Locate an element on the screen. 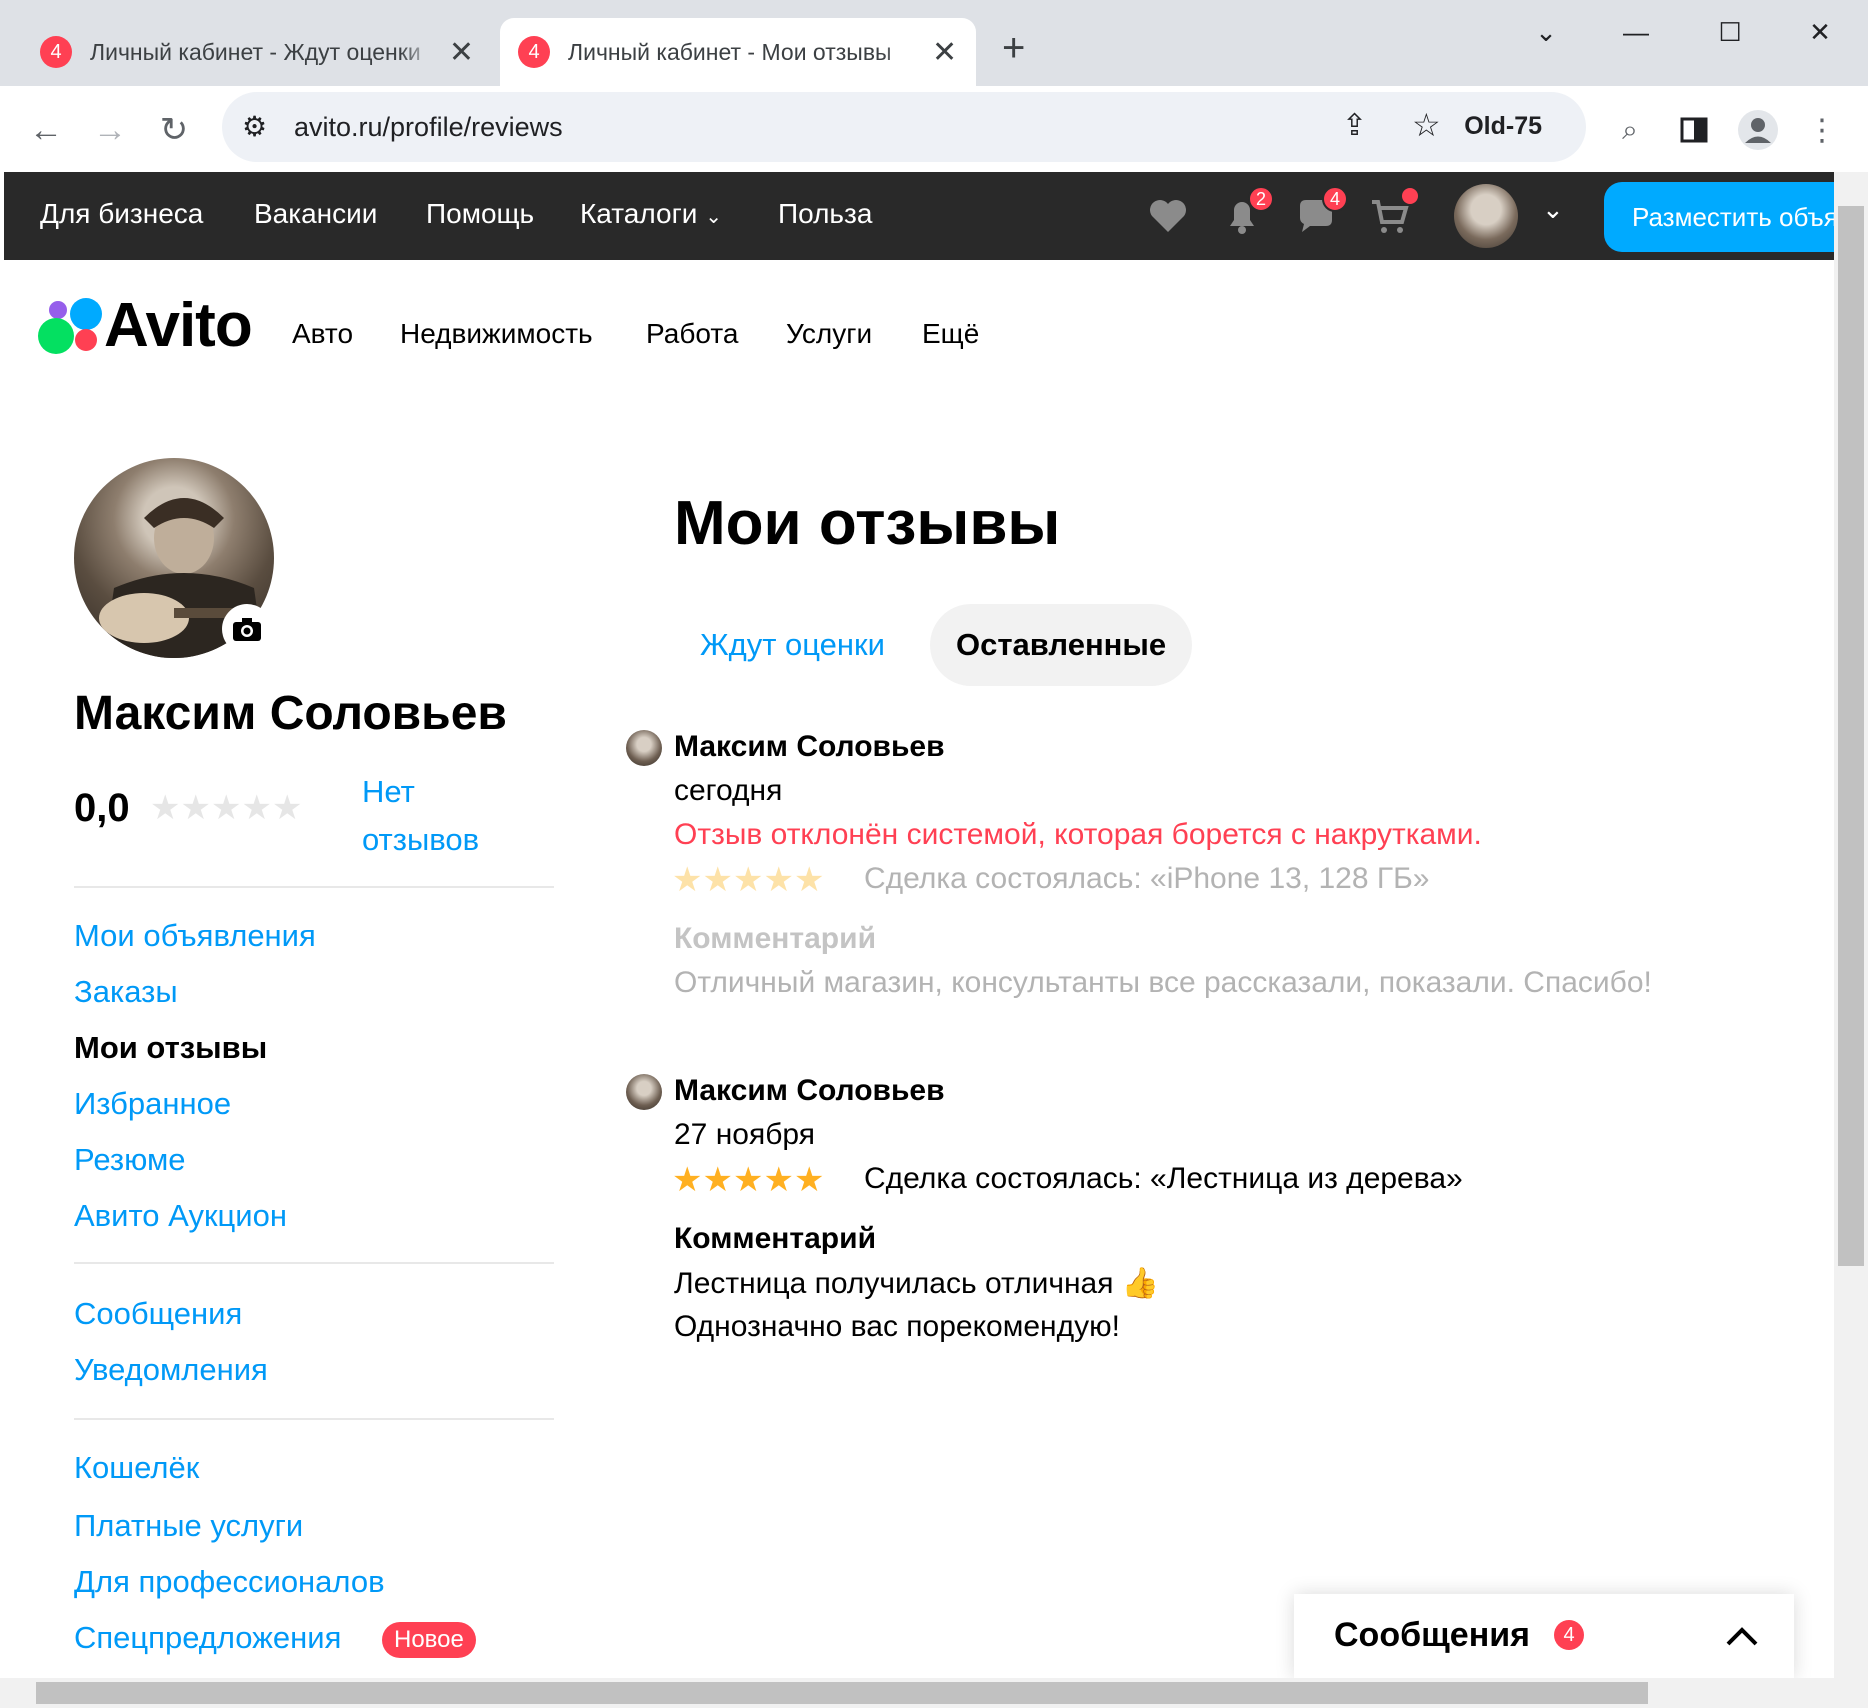 The image size is (1868, 1708). chevron-up-icon is located at coordinates (1742, 1636).